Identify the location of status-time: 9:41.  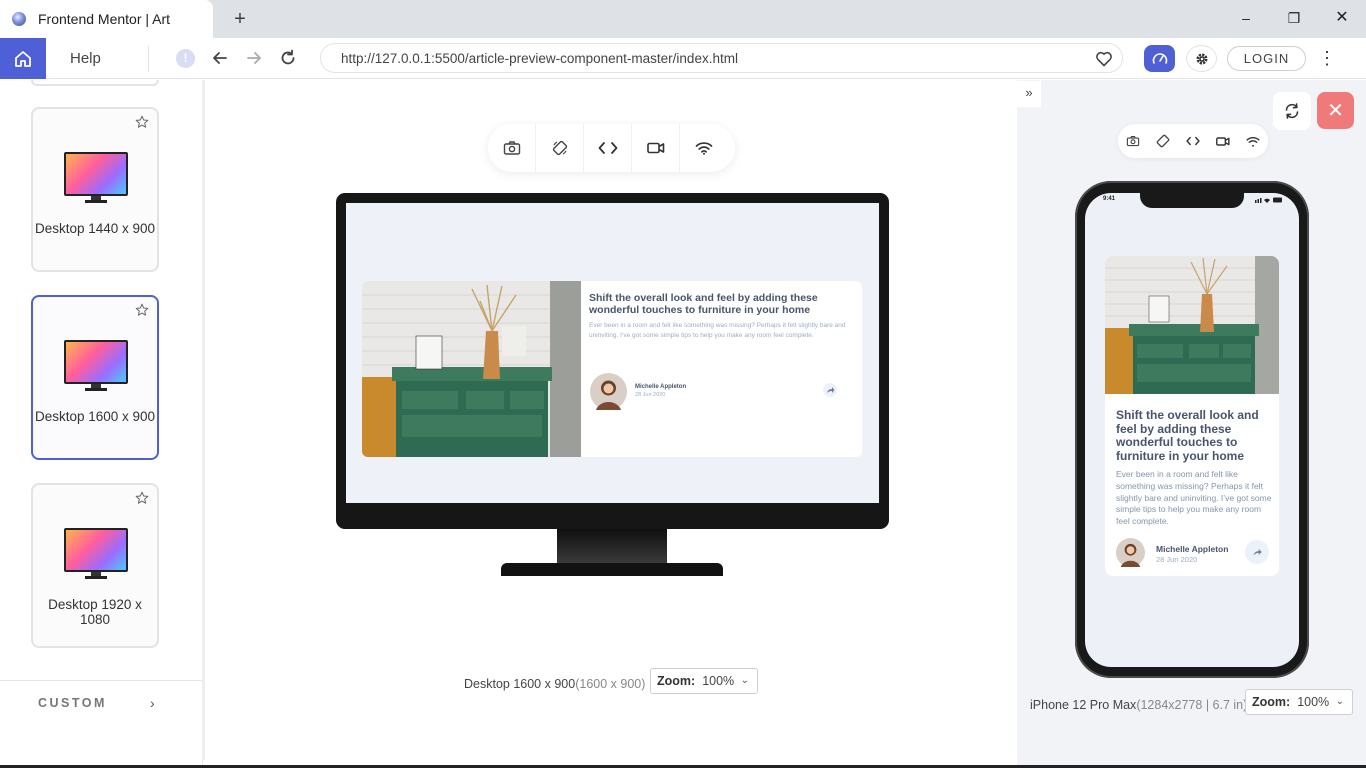
(1109, 199).